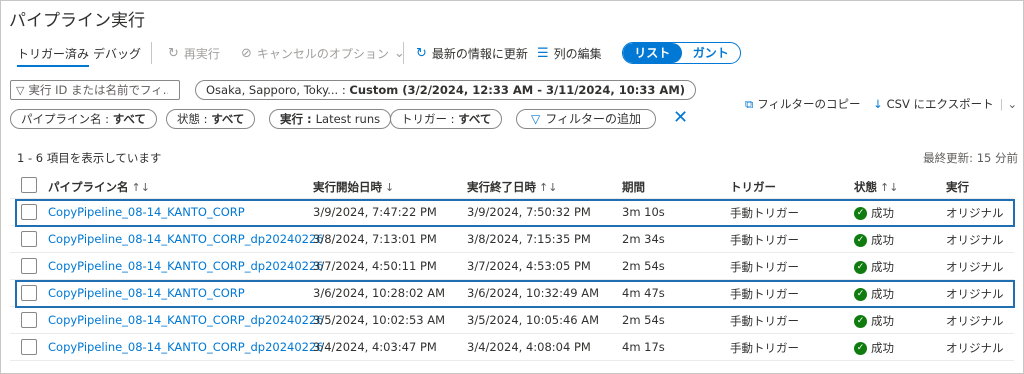 The image size is (1024, 374). What do you see at coordinates (379, 293) in the screenshot?
I see `run-start-cell: 3/6/2024, 10:28:02 AM` at bounding box center [379, 293].